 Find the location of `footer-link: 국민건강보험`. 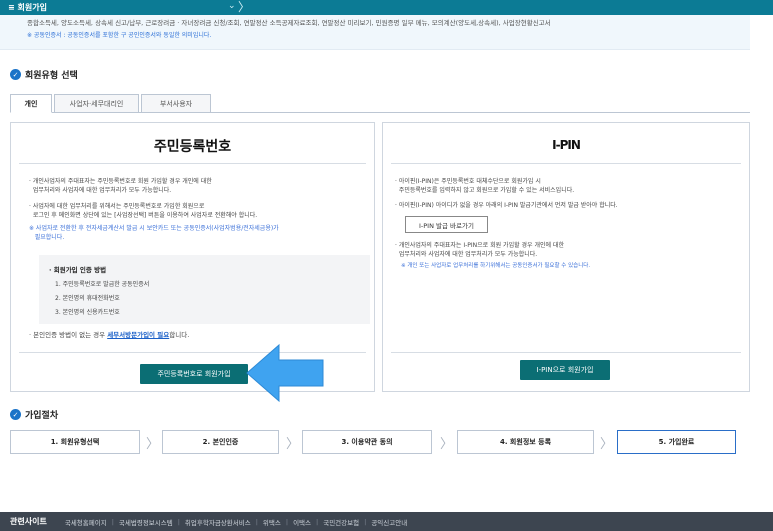

footer-link: 국민건강보험 is located at coordinates (341, 522).